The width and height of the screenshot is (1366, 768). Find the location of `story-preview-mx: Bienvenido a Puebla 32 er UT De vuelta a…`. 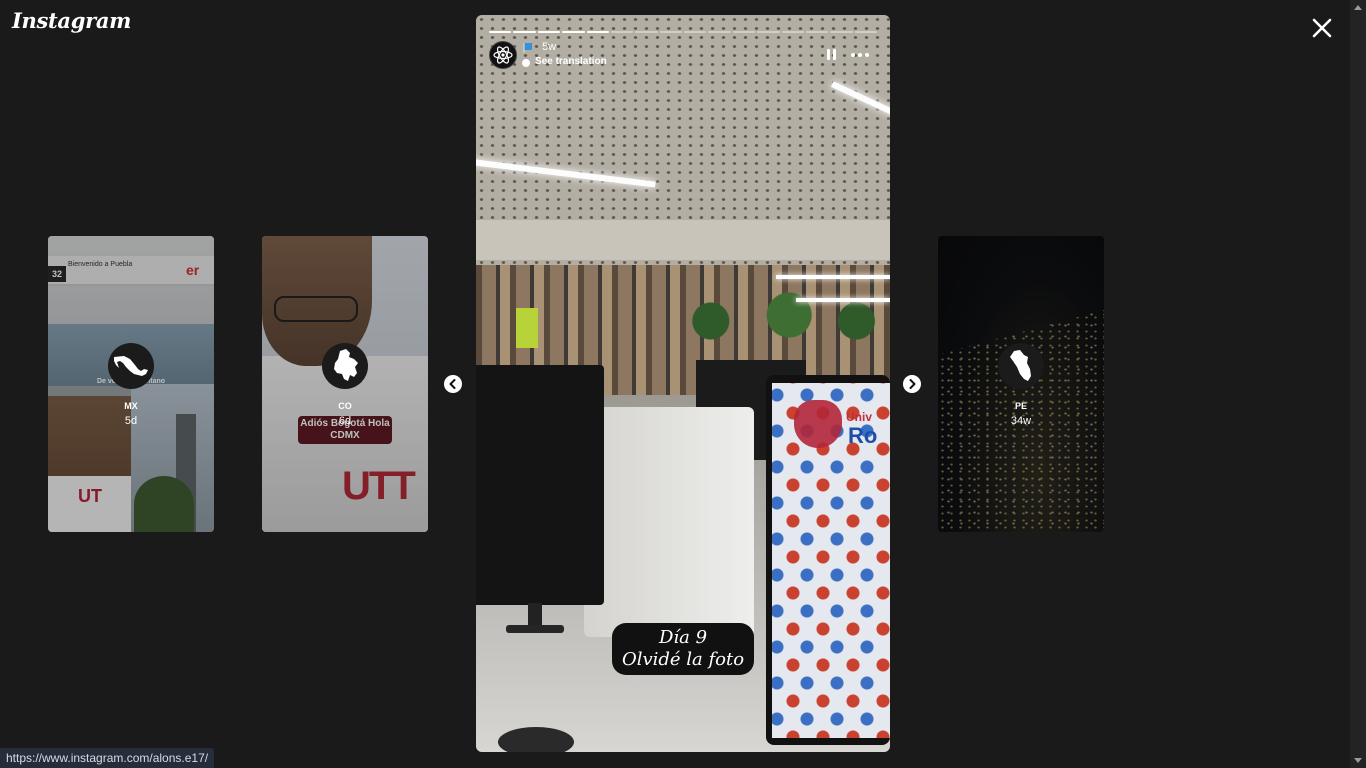

story-preview-mx: Bienvenido a Puebla 32 er UT De vuelta a… is located at coordinates (131, 384).